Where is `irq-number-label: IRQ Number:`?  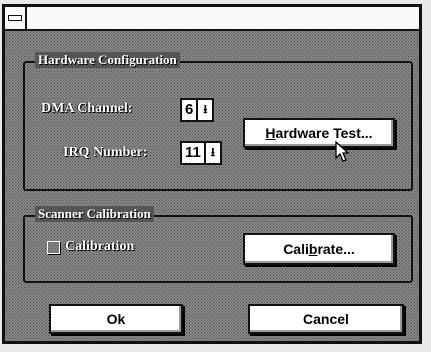
irq-number-label: IRQ Number: is located at coordinates (105, 152).